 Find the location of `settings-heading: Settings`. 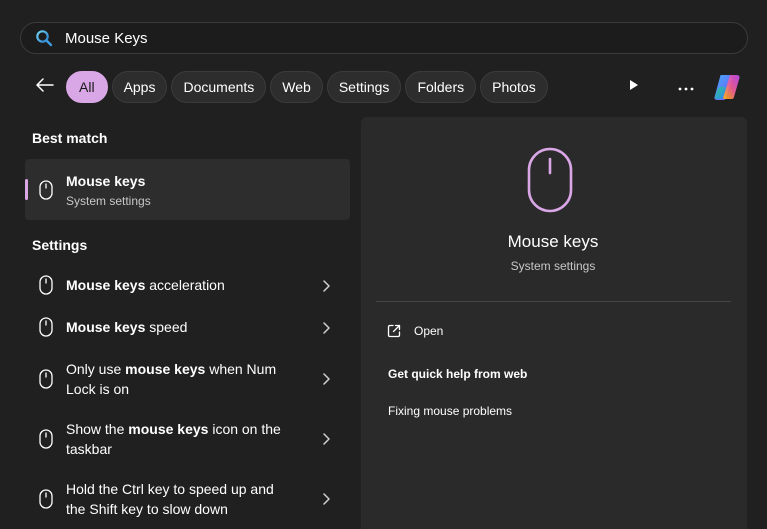

settings-heading: Settings is located at coordinates (60, 245).